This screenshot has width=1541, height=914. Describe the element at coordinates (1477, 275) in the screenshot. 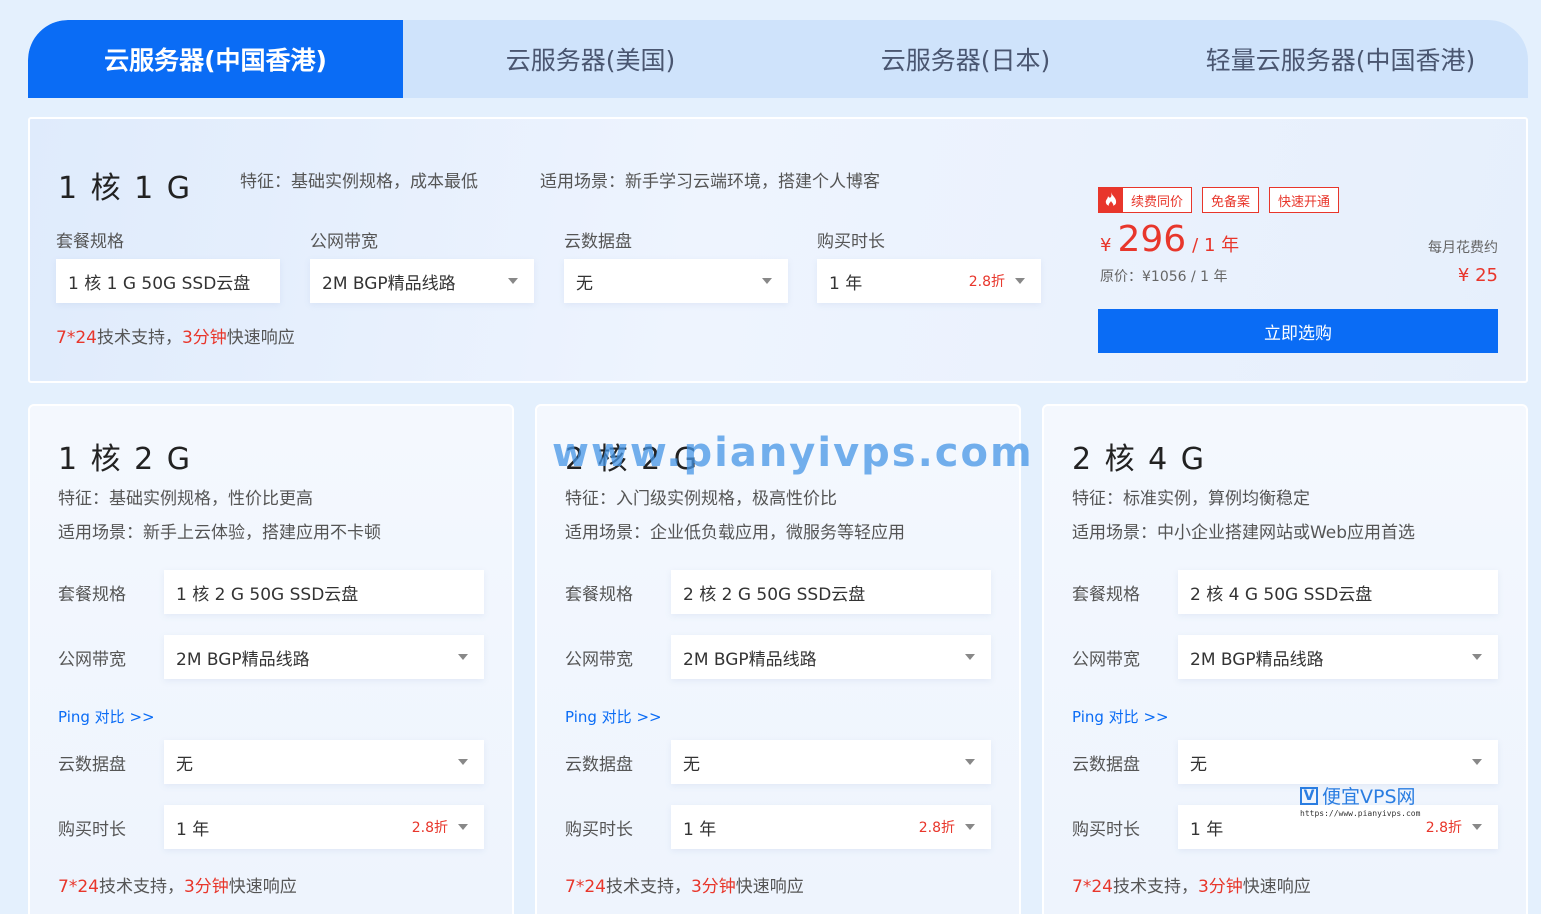

I see `monthly-cost-value: ¥ 25` at that location.